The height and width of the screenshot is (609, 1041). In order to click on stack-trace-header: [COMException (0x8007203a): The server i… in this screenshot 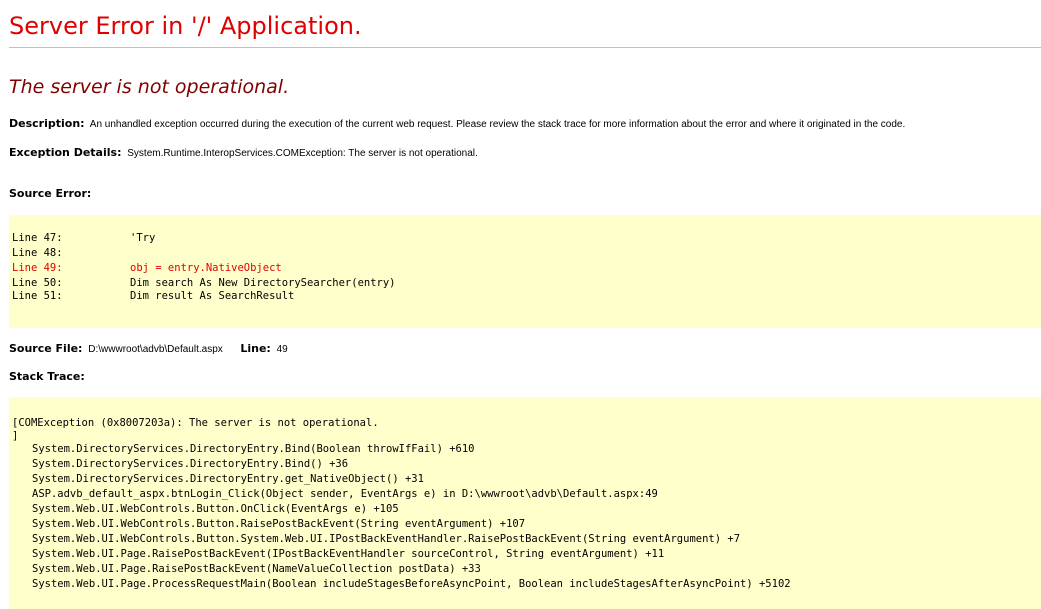, I will do `click(195, 423)`.